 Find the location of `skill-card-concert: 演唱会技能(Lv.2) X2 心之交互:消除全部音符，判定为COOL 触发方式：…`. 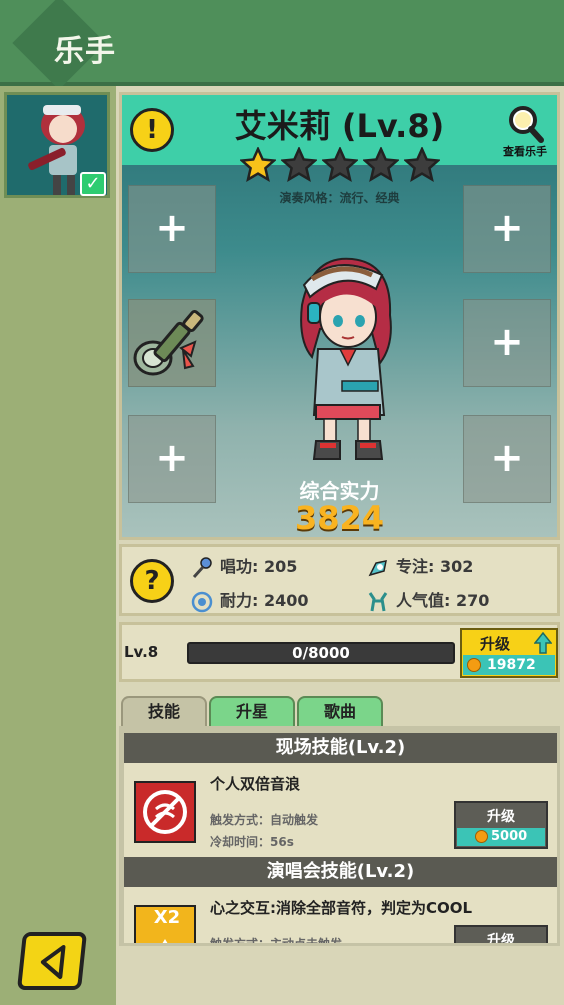

skill-card-concert: 演唱会技能(Lv.2) X2 心之交互:消除全部音符，判定为COOL 触发方式：… is located at coordinates (340, 901).